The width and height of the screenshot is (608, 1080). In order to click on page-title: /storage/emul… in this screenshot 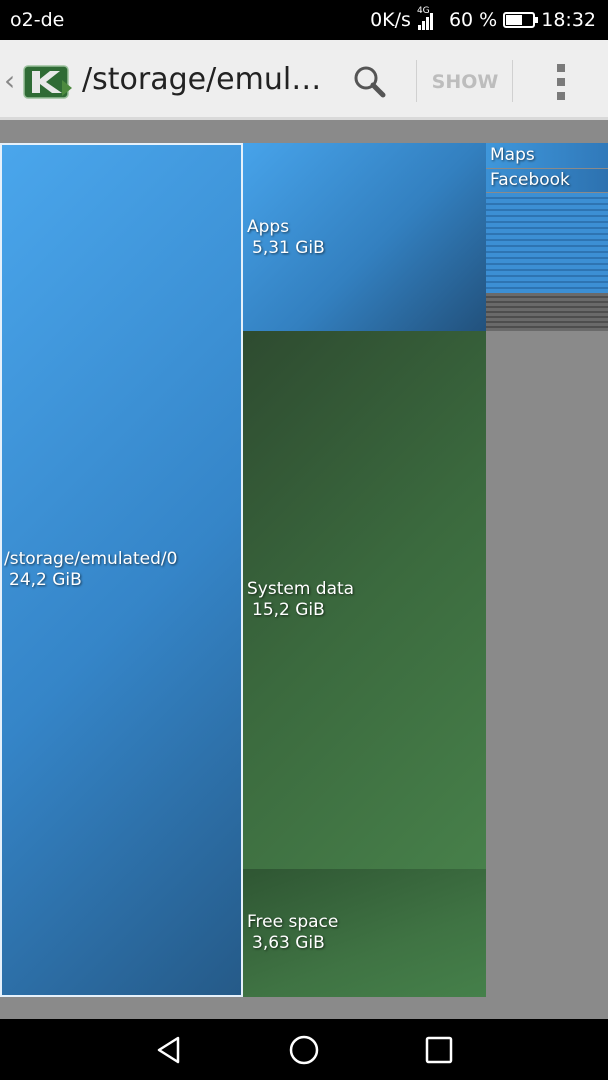, I will do `click(202, 79)`.